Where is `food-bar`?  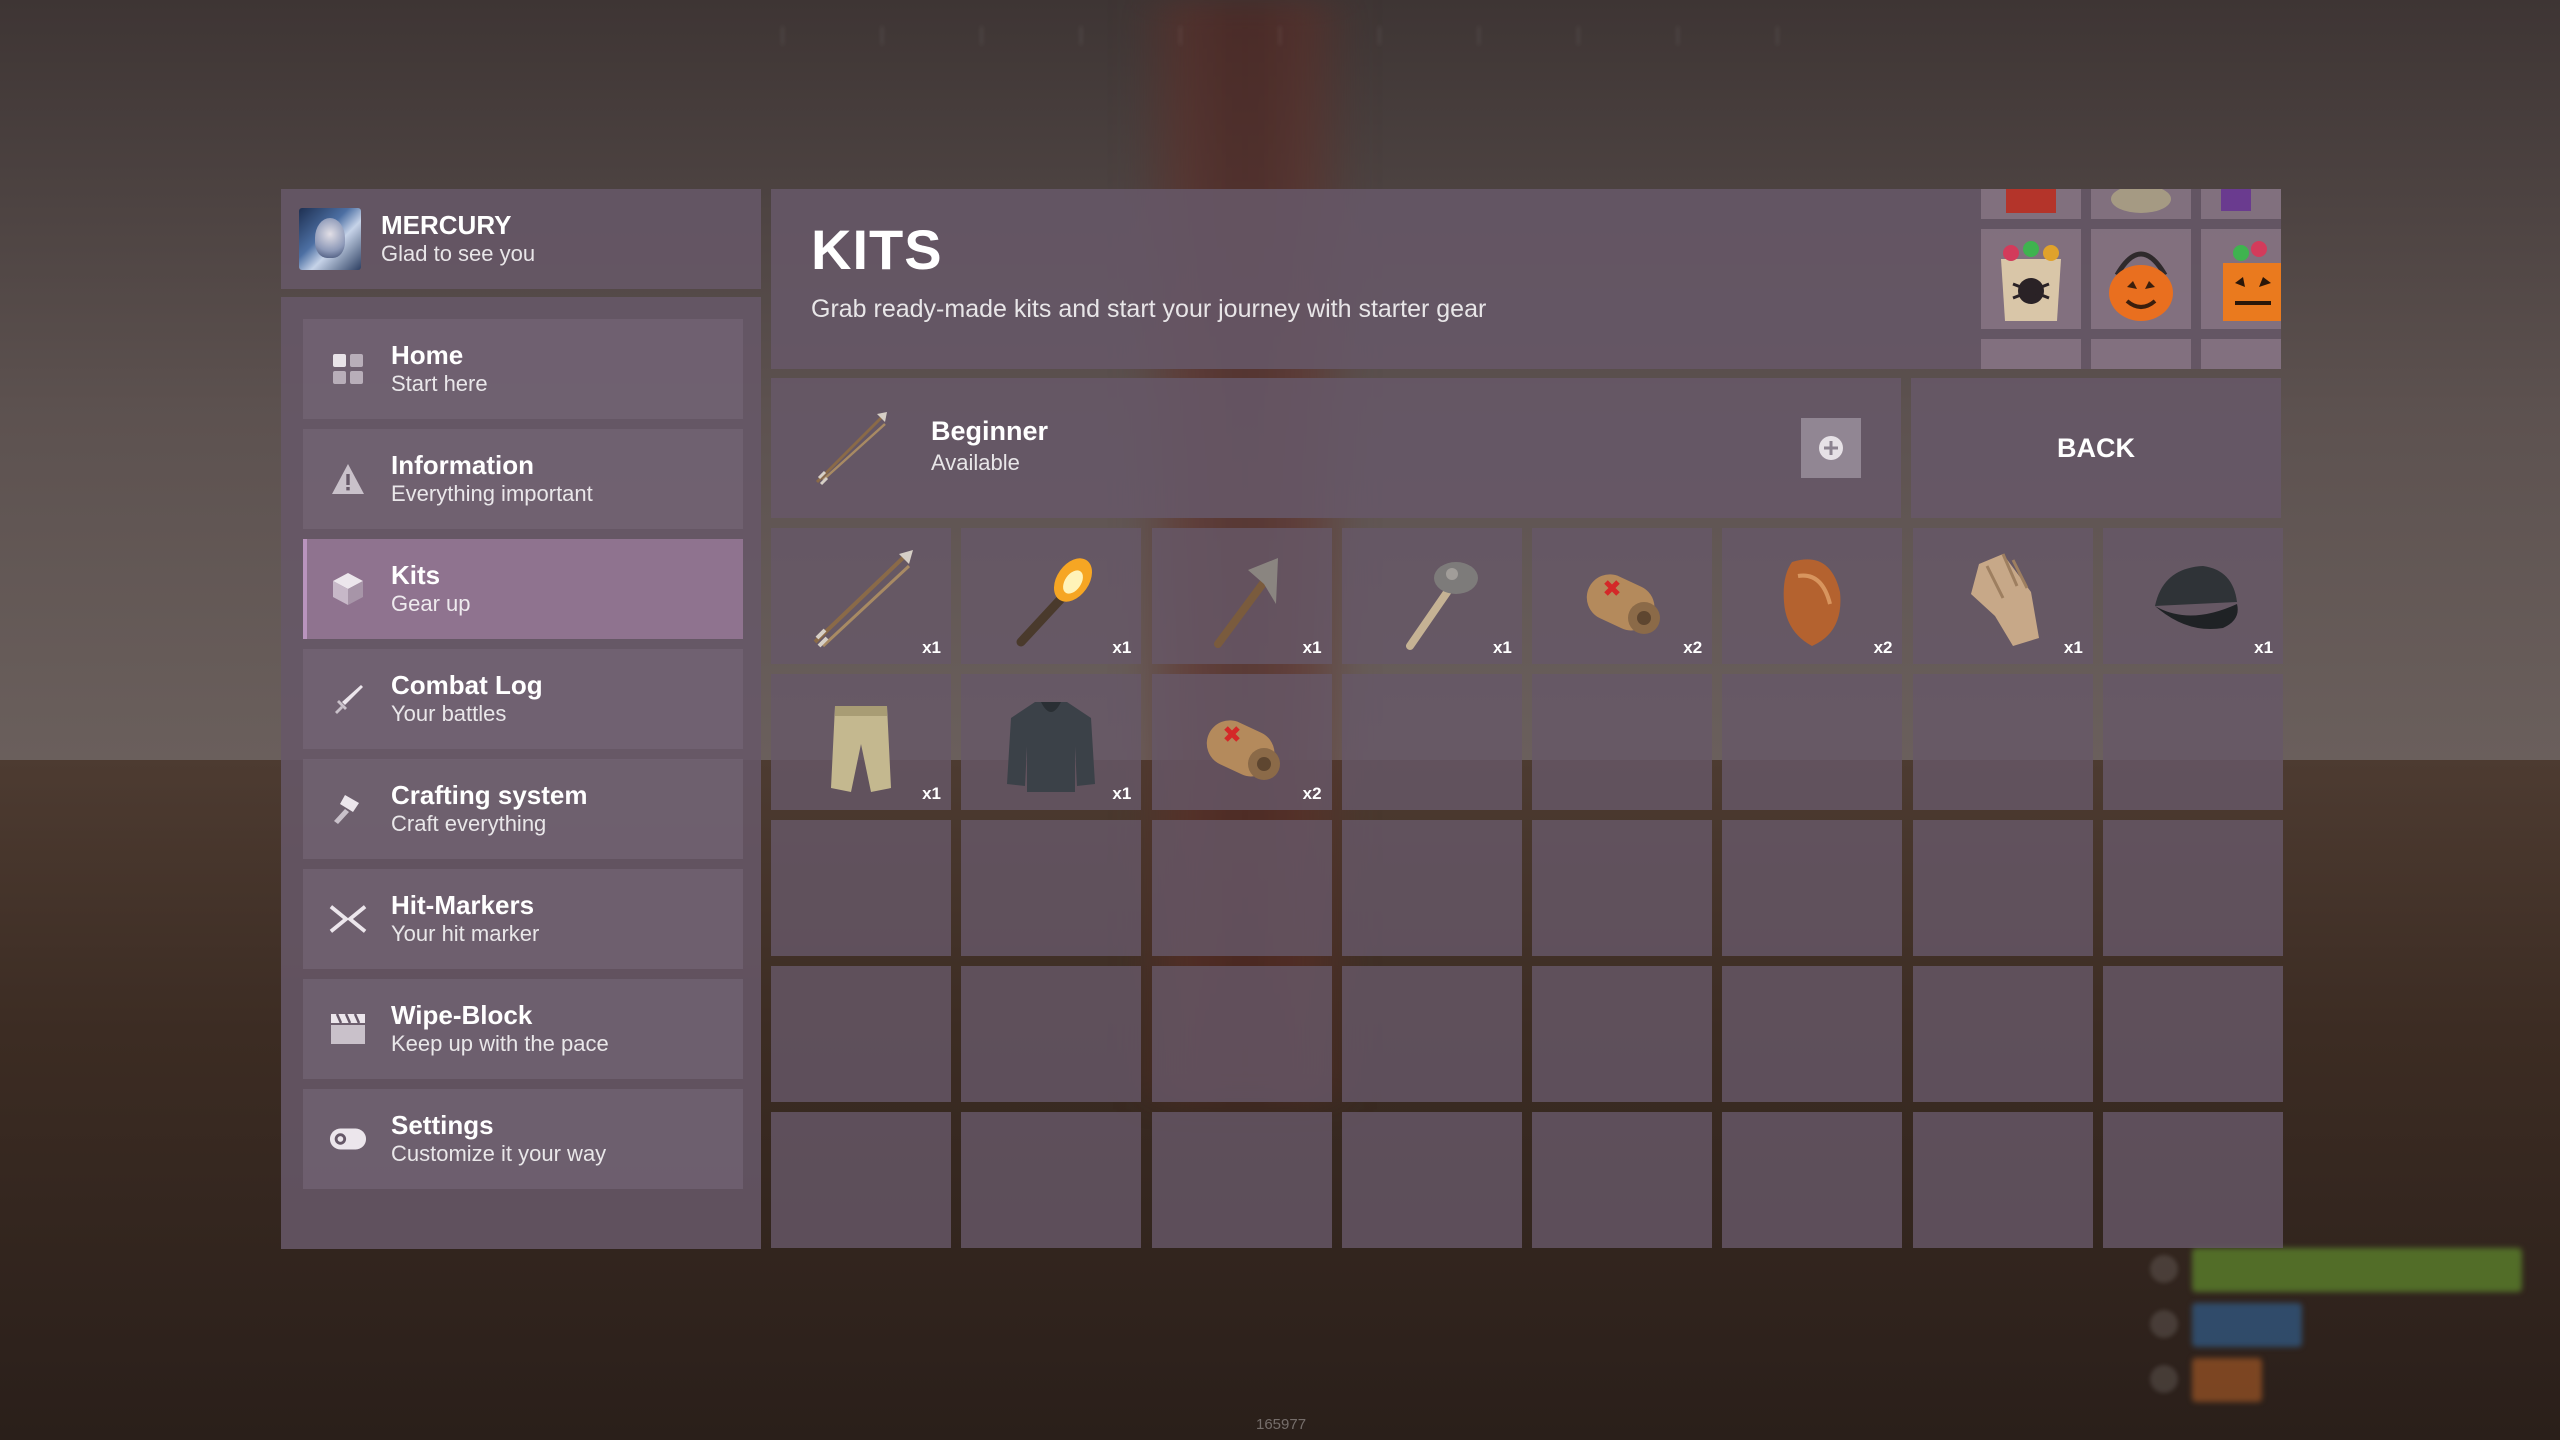 food-bar is located at coordinates (2227, 1380).